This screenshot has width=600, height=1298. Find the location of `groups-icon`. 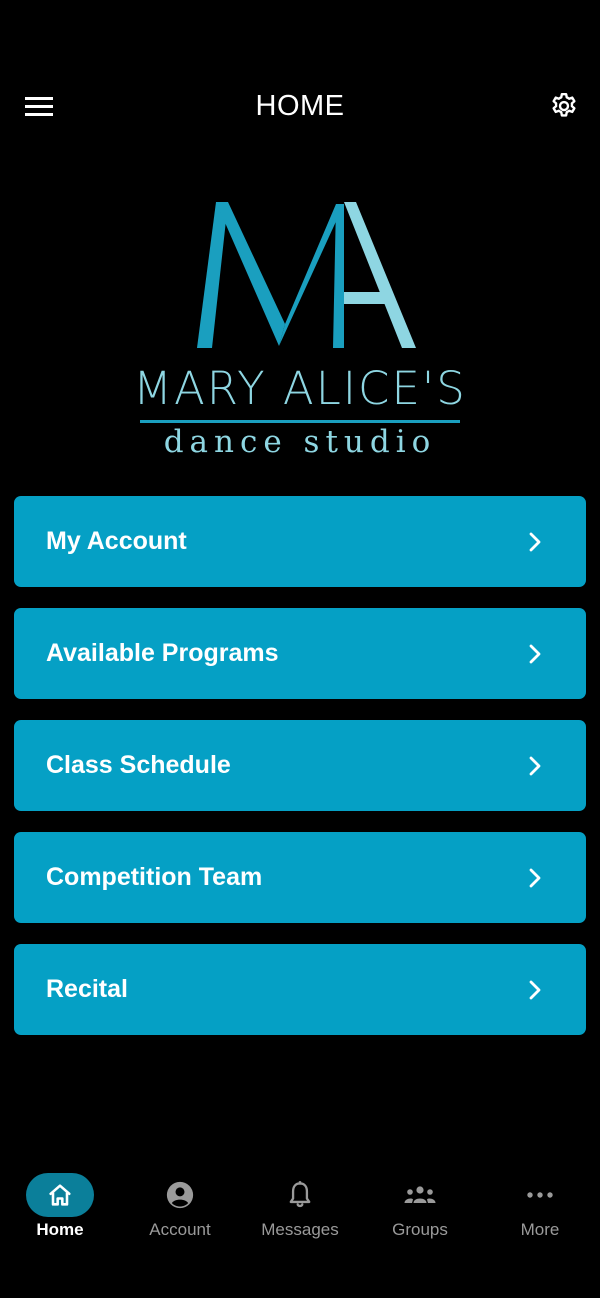

groups-icon is located at coordinates (420, 1194).